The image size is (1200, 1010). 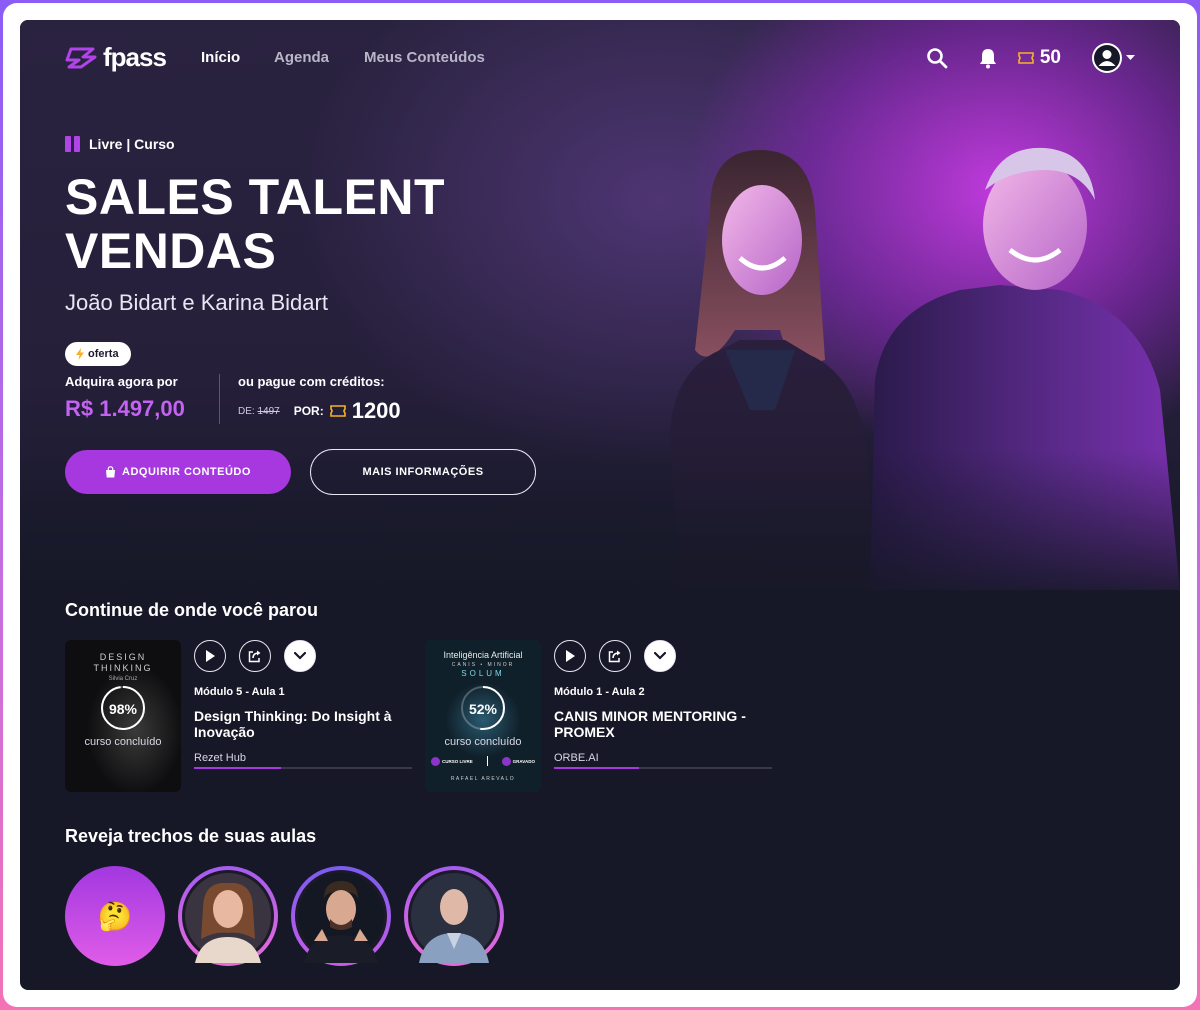 I want to click on offer-badge-label: oferta, so click(x=103, y=354).